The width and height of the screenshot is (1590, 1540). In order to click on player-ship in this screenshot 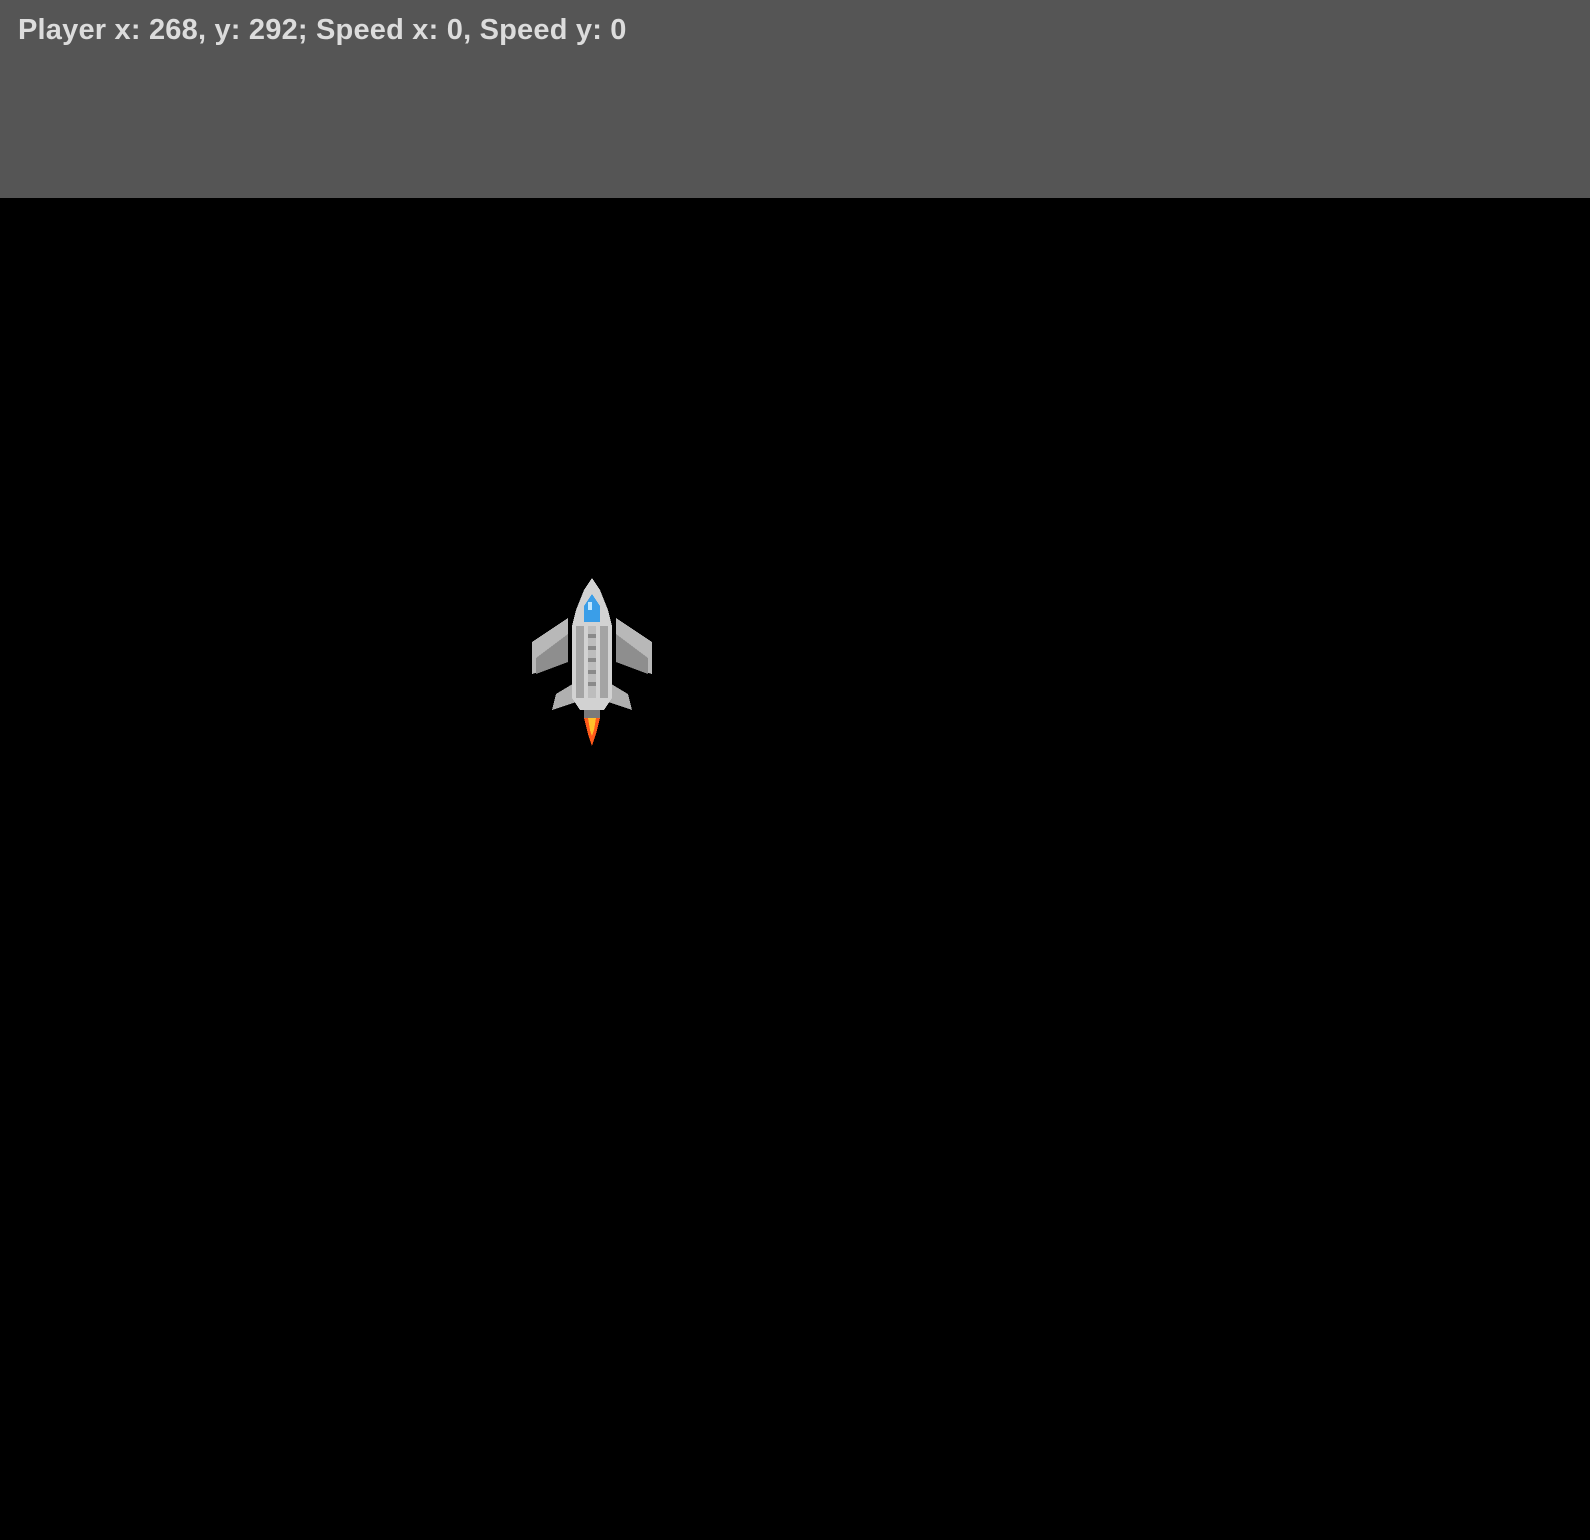, I will do `click(592, 662)`.